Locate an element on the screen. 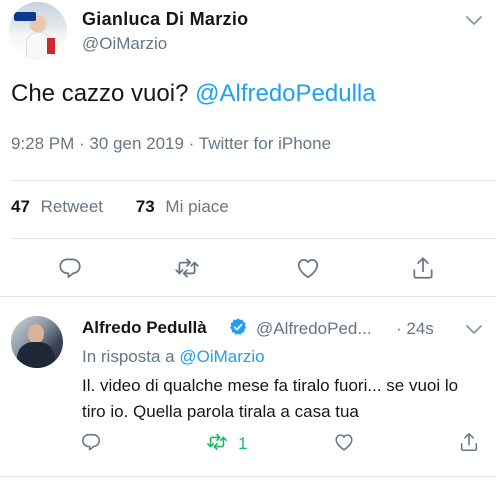 This screenshot has height=480, width=496. likes-label: Mi piace is located at coordinates (196, 206).